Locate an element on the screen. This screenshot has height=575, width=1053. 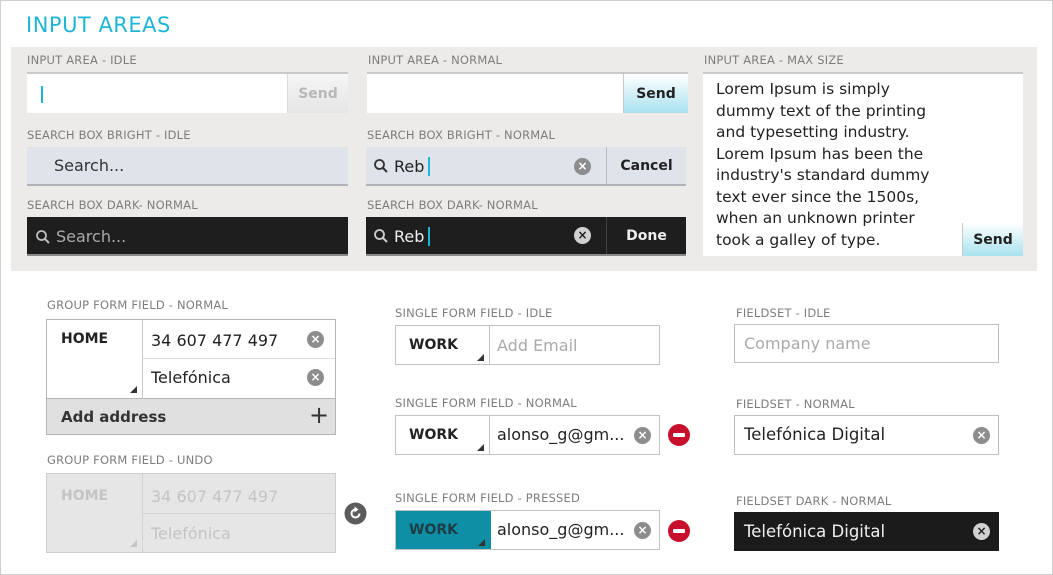
input-area-idle: Send is located at coordinates (187, 92).